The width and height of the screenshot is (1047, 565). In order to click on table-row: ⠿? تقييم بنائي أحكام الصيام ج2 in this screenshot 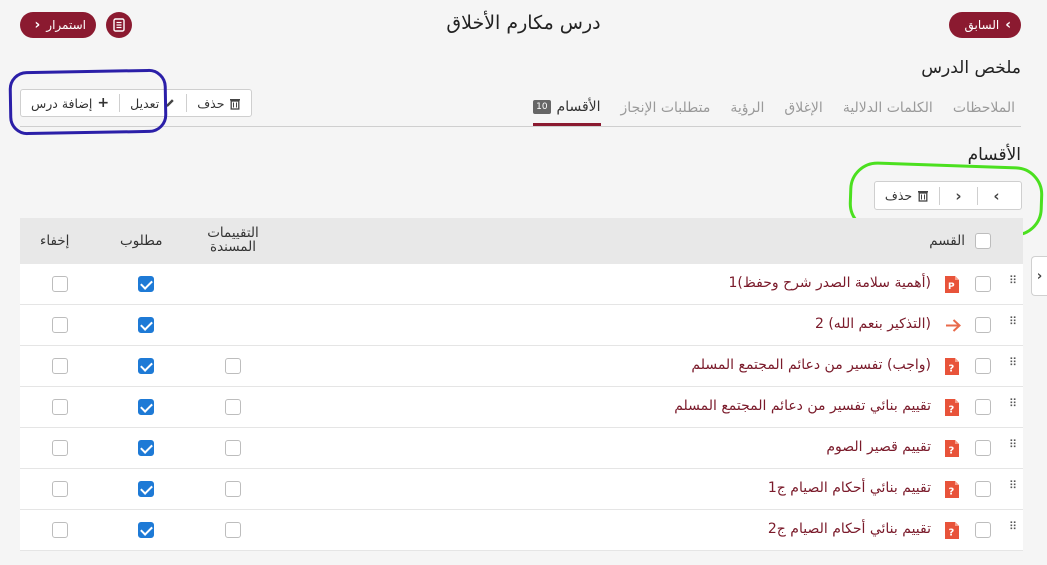, I will do `click(521, 530)`.